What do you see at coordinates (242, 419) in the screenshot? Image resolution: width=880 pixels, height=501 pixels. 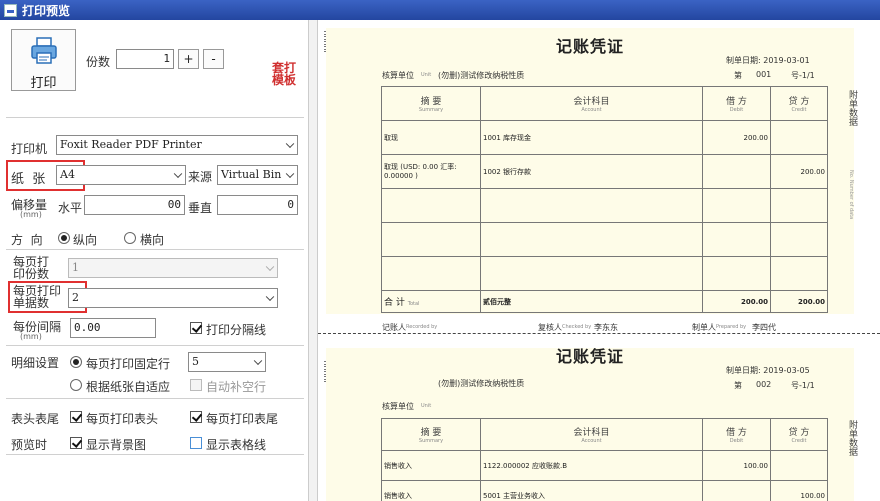 I see `print-footer-label: 每页打印表尾` at bounding box center [242, 419].